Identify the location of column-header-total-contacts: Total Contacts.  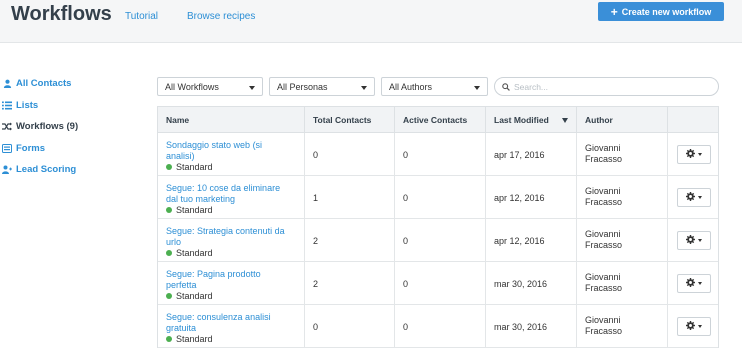
(350, 120).